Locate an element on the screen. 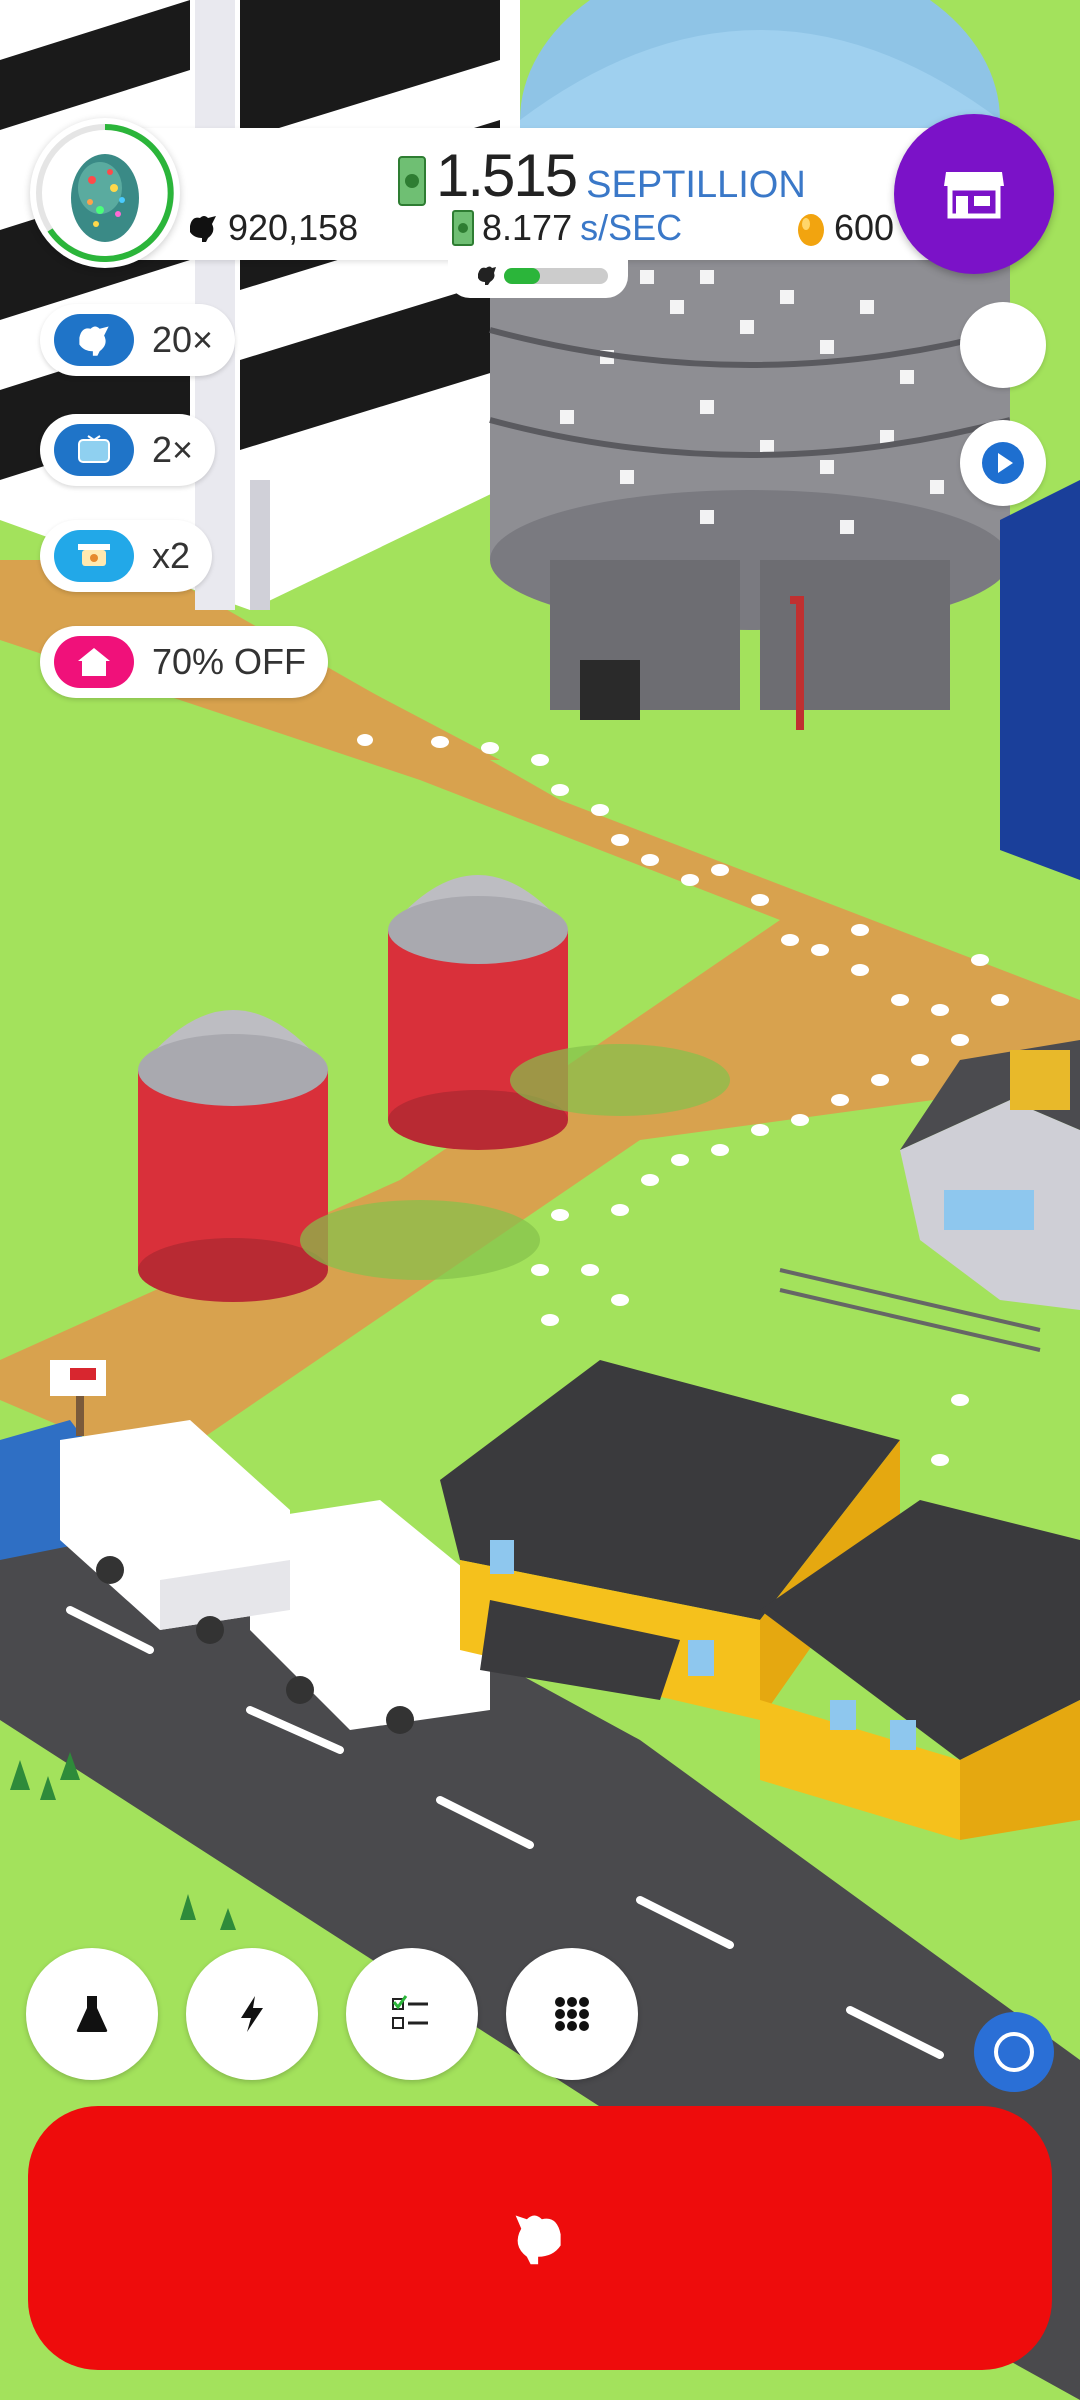  earning-rate: 8.177 s/SEC is located at coordinates (567, 227).